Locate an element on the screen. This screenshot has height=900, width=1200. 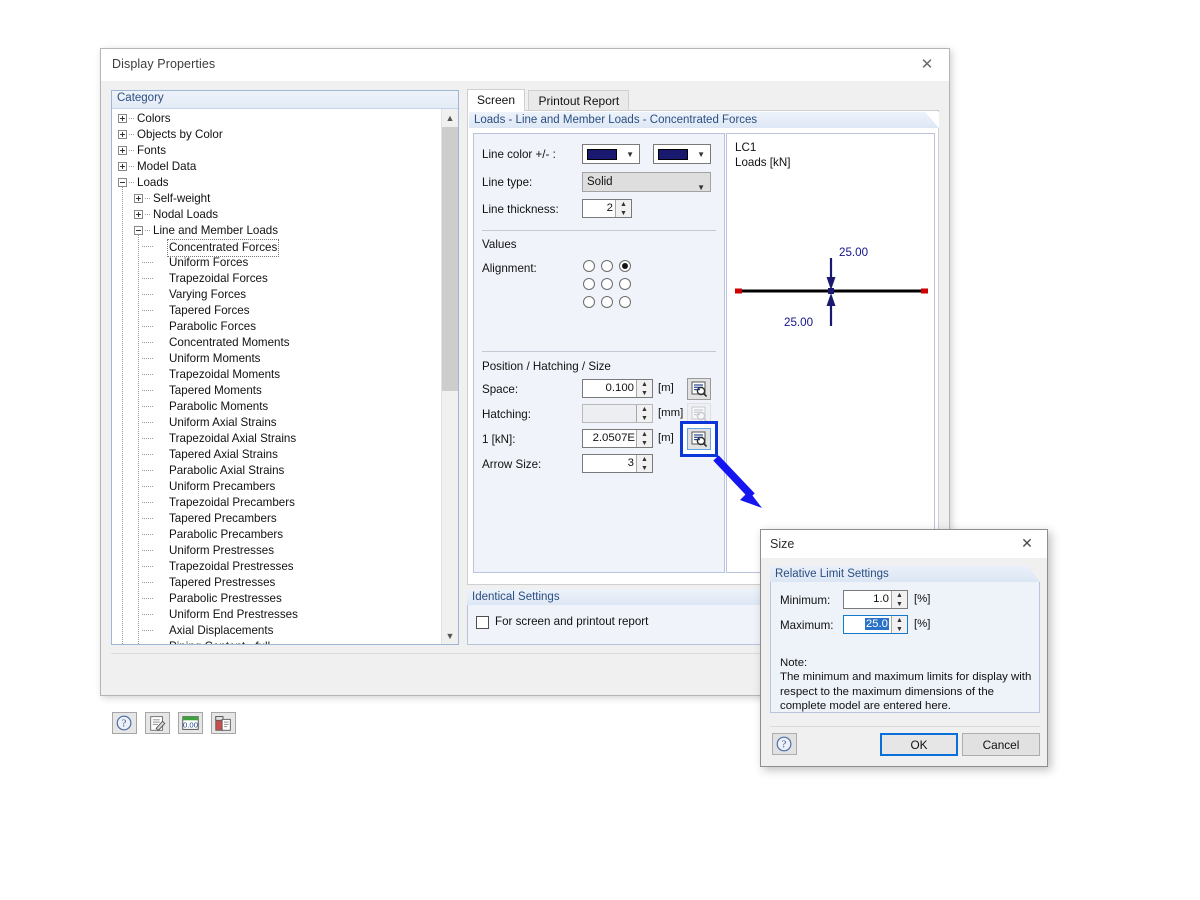
tree-item: Model Data is located at coordinates (277, 167).